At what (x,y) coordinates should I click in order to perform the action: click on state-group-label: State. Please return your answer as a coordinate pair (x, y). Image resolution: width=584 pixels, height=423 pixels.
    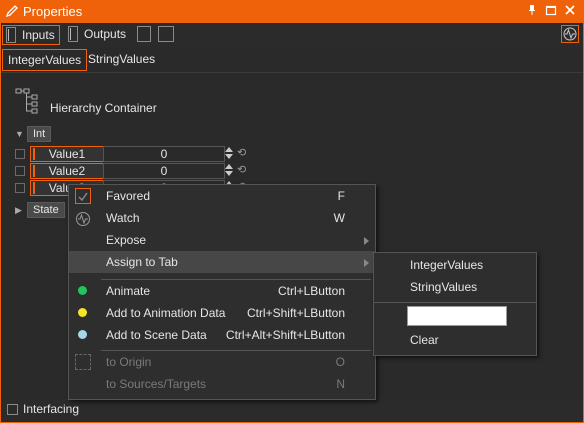
    Looking at the image, I should click on (46, 210).